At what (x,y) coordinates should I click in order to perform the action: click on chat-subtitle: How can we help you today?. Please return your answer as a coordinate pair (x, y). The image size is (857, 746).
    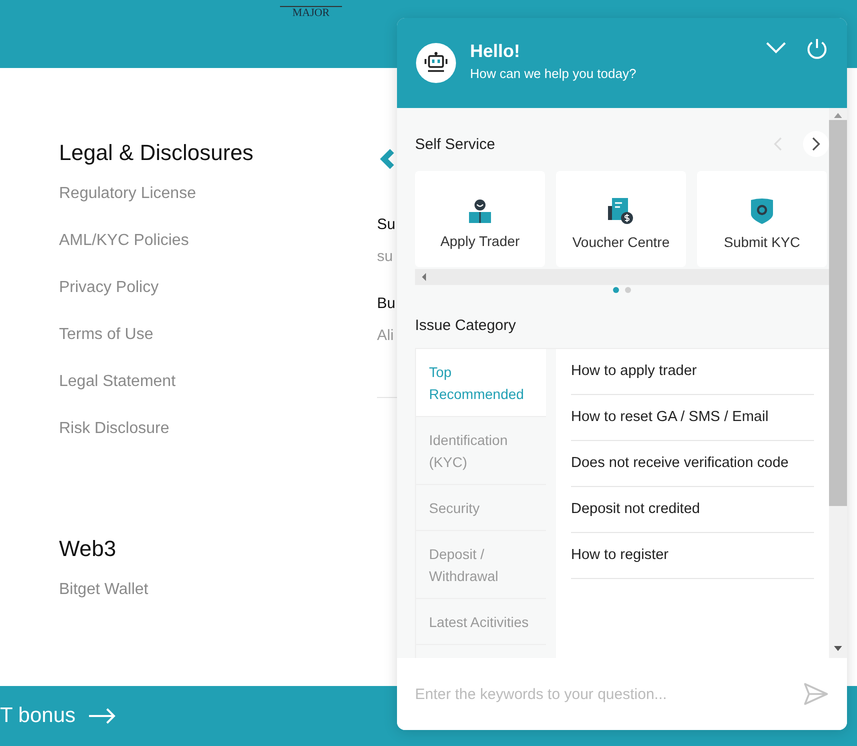
    Looking at the image, I should click on (554, 73).